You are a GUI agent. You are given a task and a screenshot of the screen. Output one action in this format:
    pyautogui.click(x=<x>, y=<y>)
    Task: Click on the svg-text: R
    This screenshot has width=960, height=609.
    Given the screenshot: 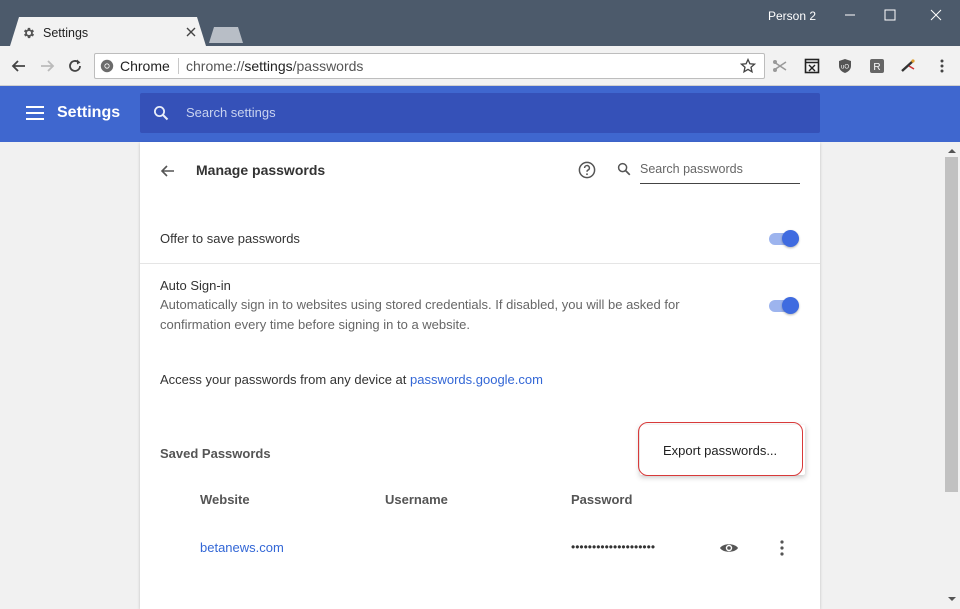 What is the action you would take?
    pyautogui.click(x=876, y=67)
    